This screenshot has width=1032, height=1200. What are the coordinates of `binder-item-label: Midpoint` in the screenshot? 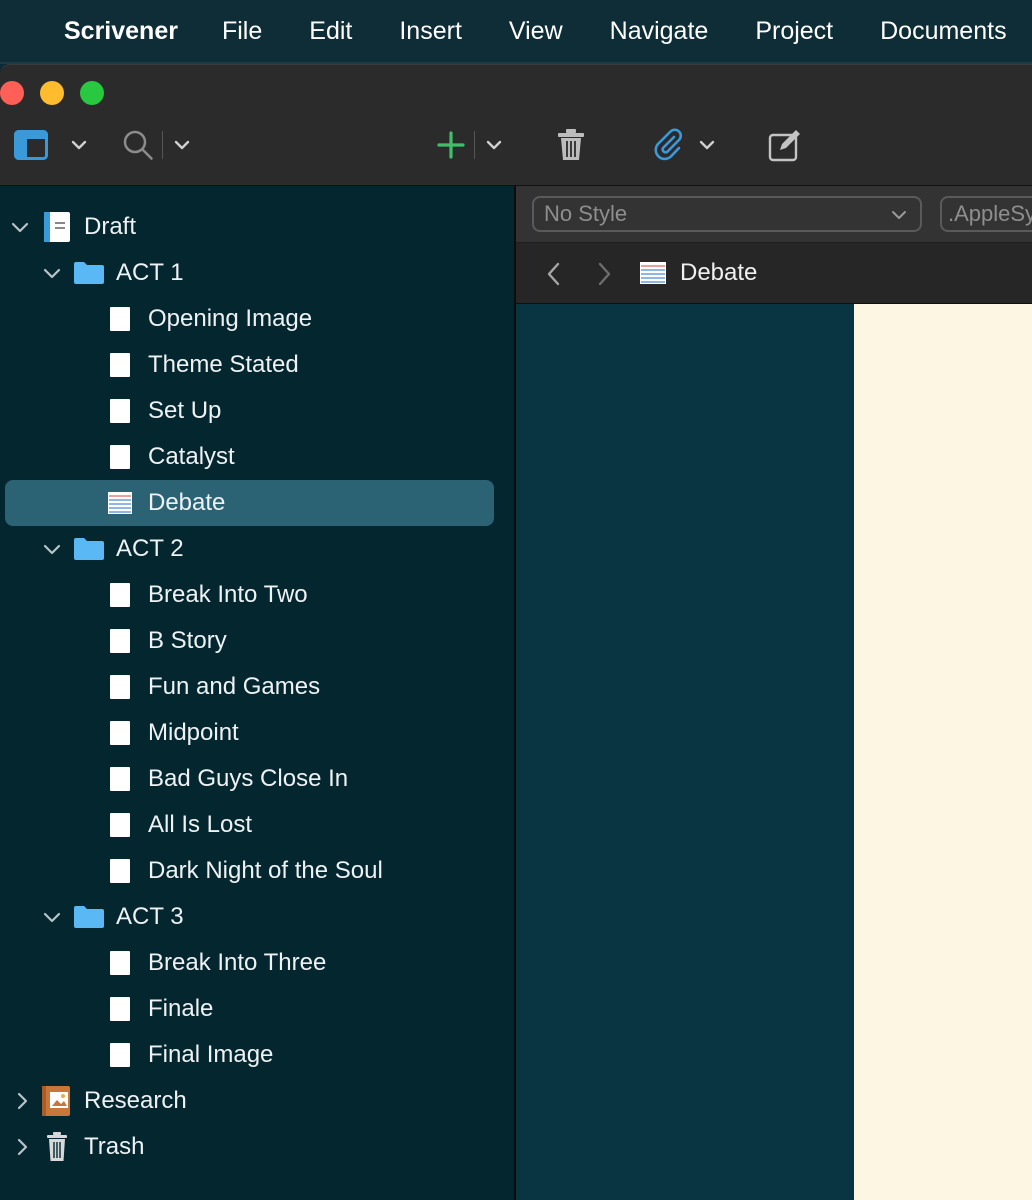 It's located at (193, 732).